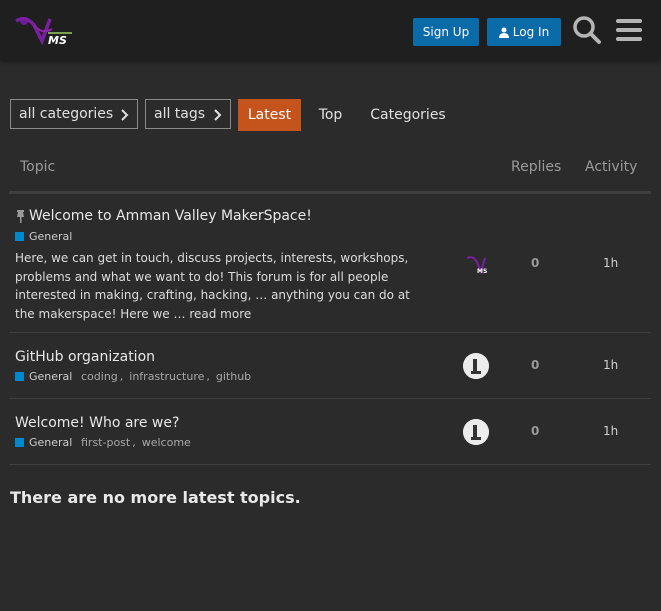  Describe the element at coordinates (233, 376) in the screenshot. I see `tag-link: github` at that location.